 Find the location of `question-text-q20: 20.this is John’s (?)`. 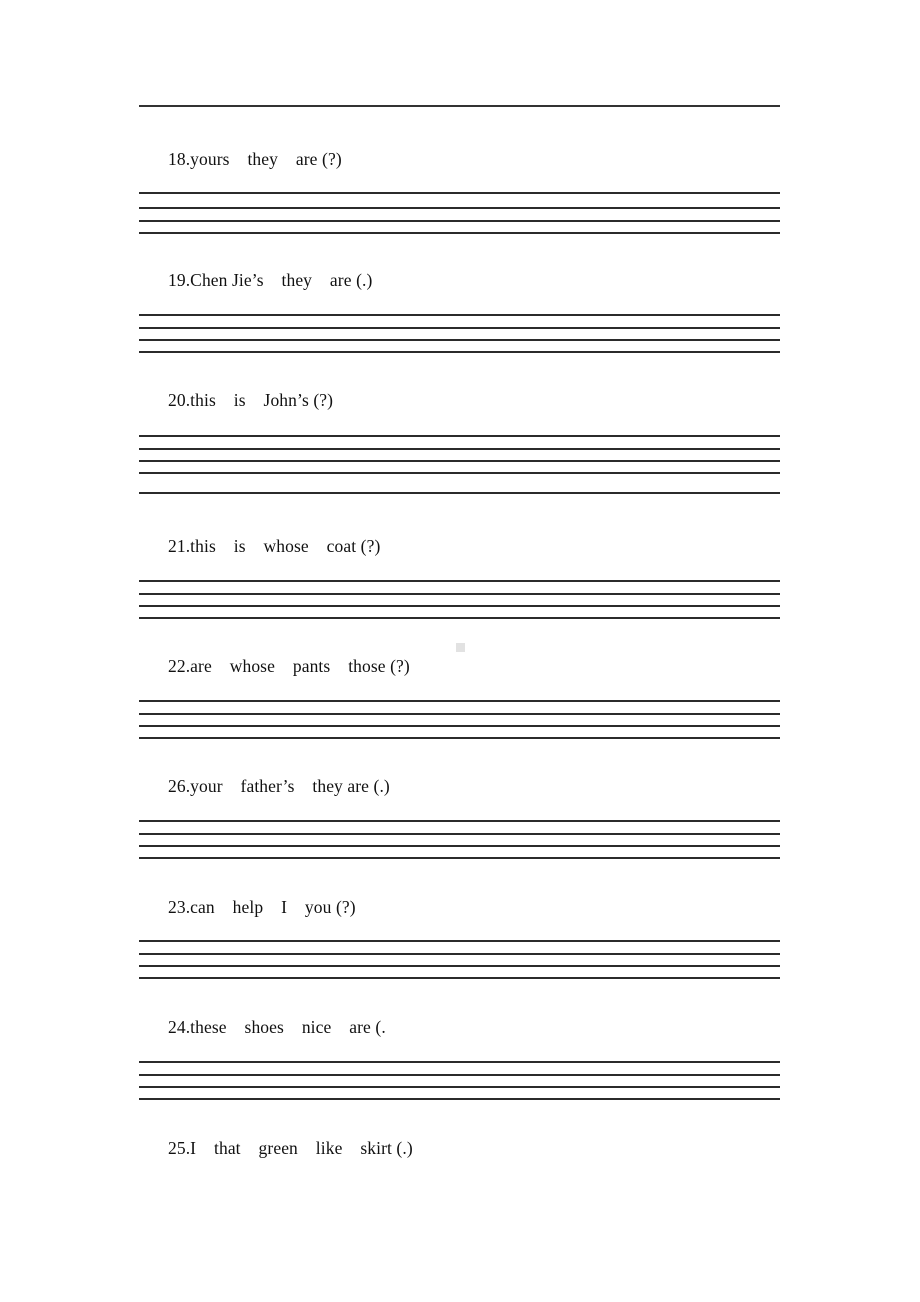

question-text-q20: 20.this is John’s (?) is located at coordinates (251, 400).